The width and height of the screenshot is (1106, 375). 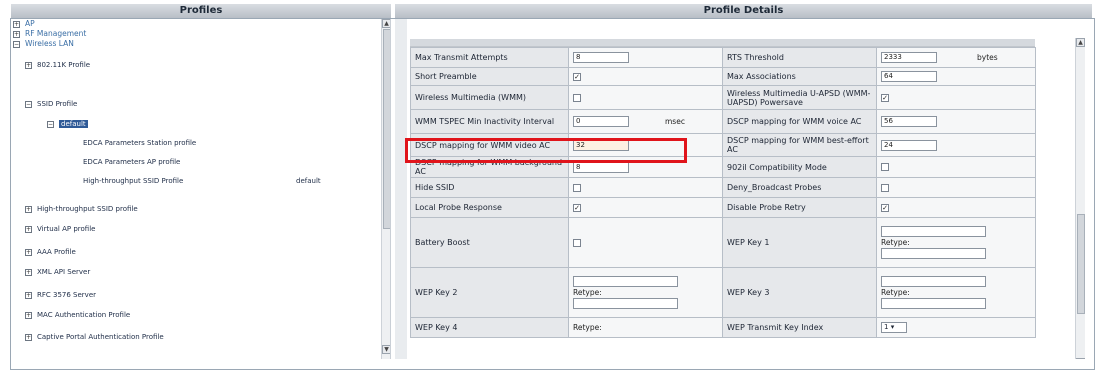 I want to click on tree-label: Virtual AP profile, so click(x=66, y=229).